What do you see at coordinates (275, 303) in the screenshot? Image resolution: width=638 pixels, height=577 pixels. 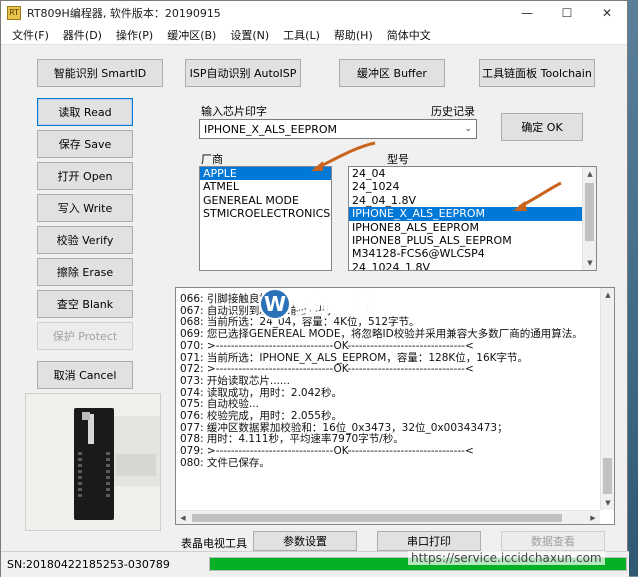 I see `watermark-w-icon: W` at bounding box center [275, 303].